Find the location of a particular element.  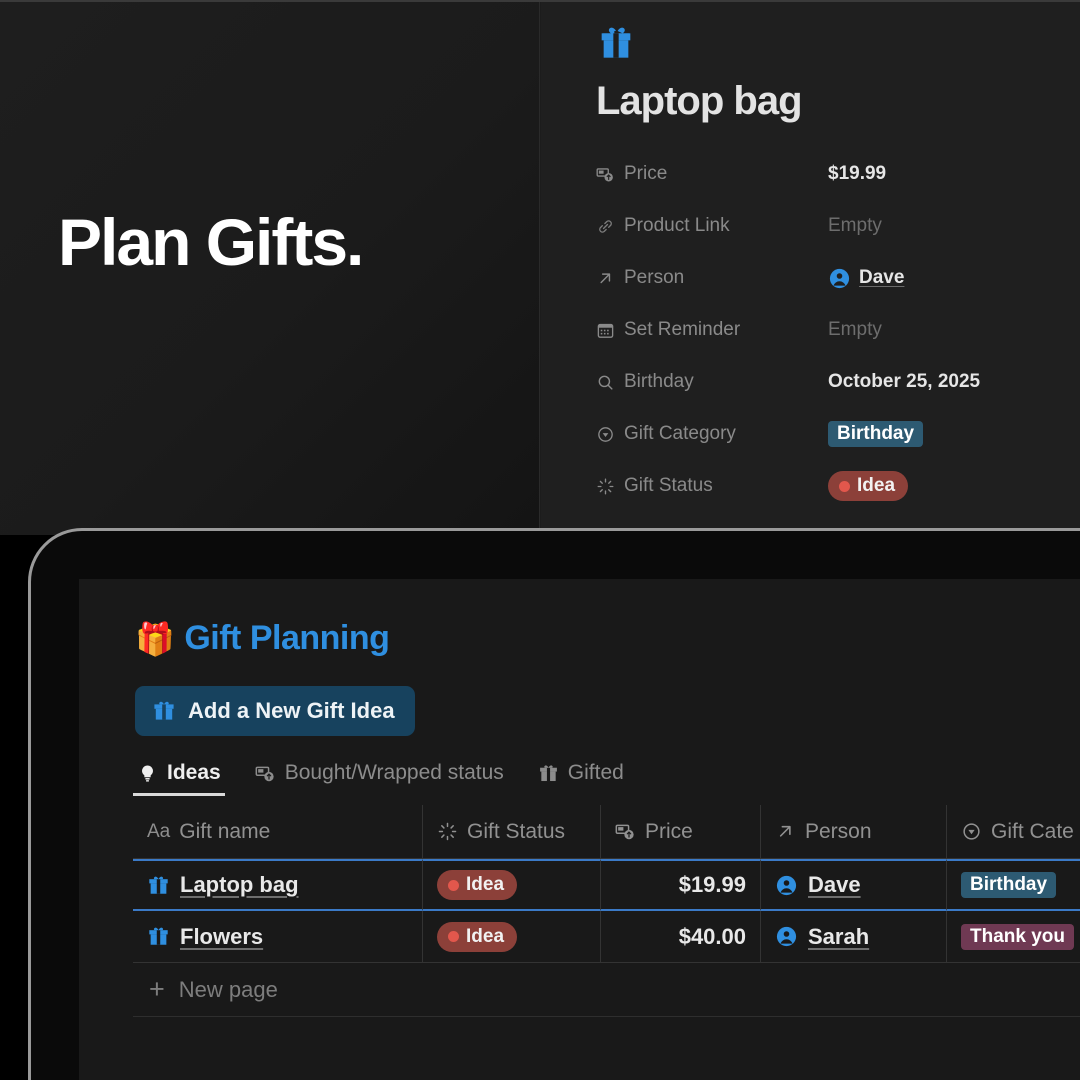

calendar-icon is located at coordinates (605, 330).